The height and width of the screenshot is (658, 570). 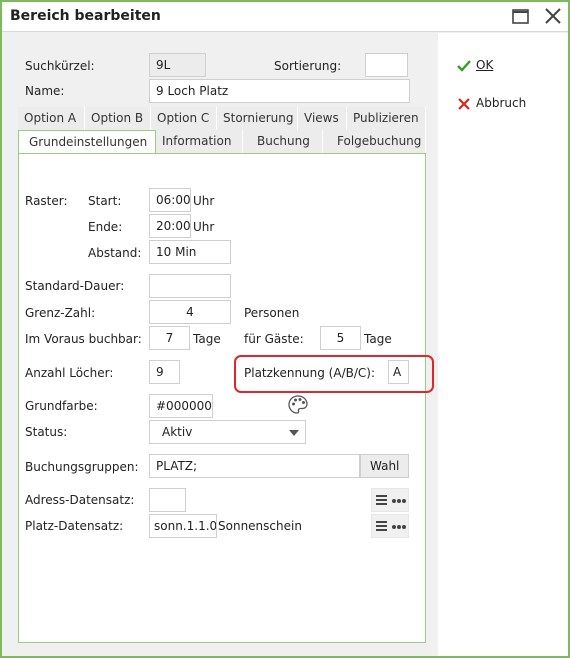 I want to click on tab-buchung: Buchung, so click(x=283, y=141).